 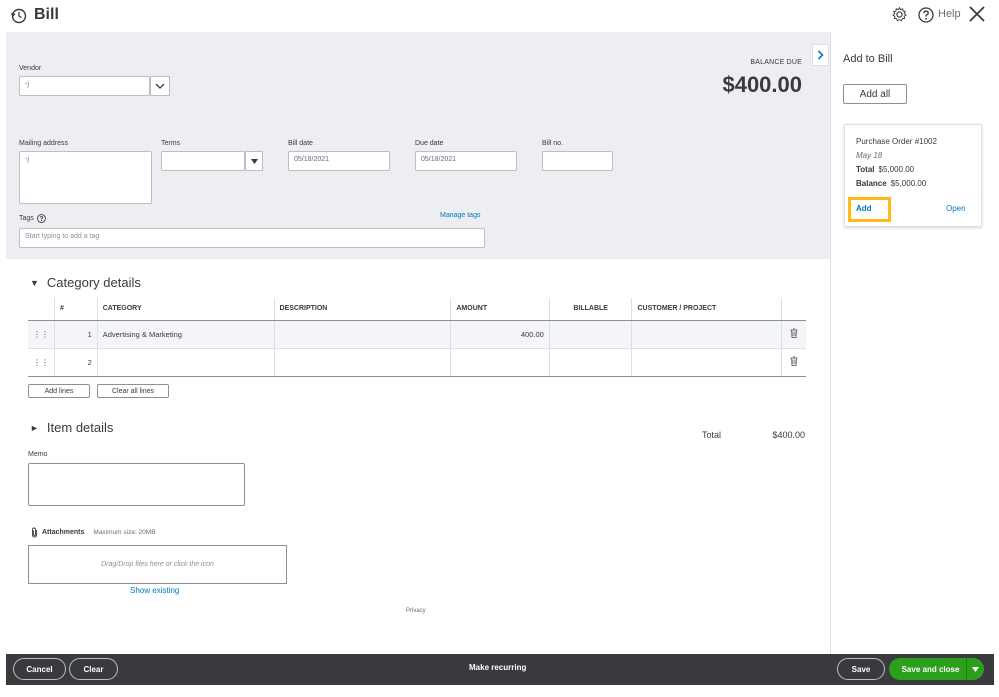 What do you see at coordinates (865, 169) in the screenshot?
I see `po-total-label: Total` at bounding box center [865, 169].